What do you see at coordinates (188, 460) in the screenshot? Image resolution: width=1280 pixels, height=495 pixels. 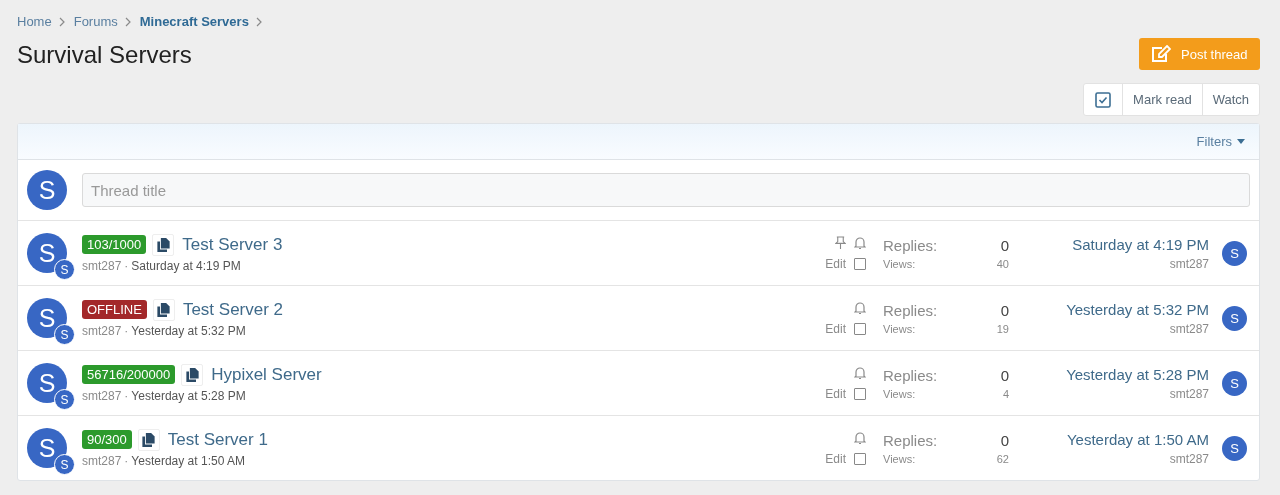 I see `thread-date-link: Yesterday at 1:50 AM` at bounding box center [188, 460].